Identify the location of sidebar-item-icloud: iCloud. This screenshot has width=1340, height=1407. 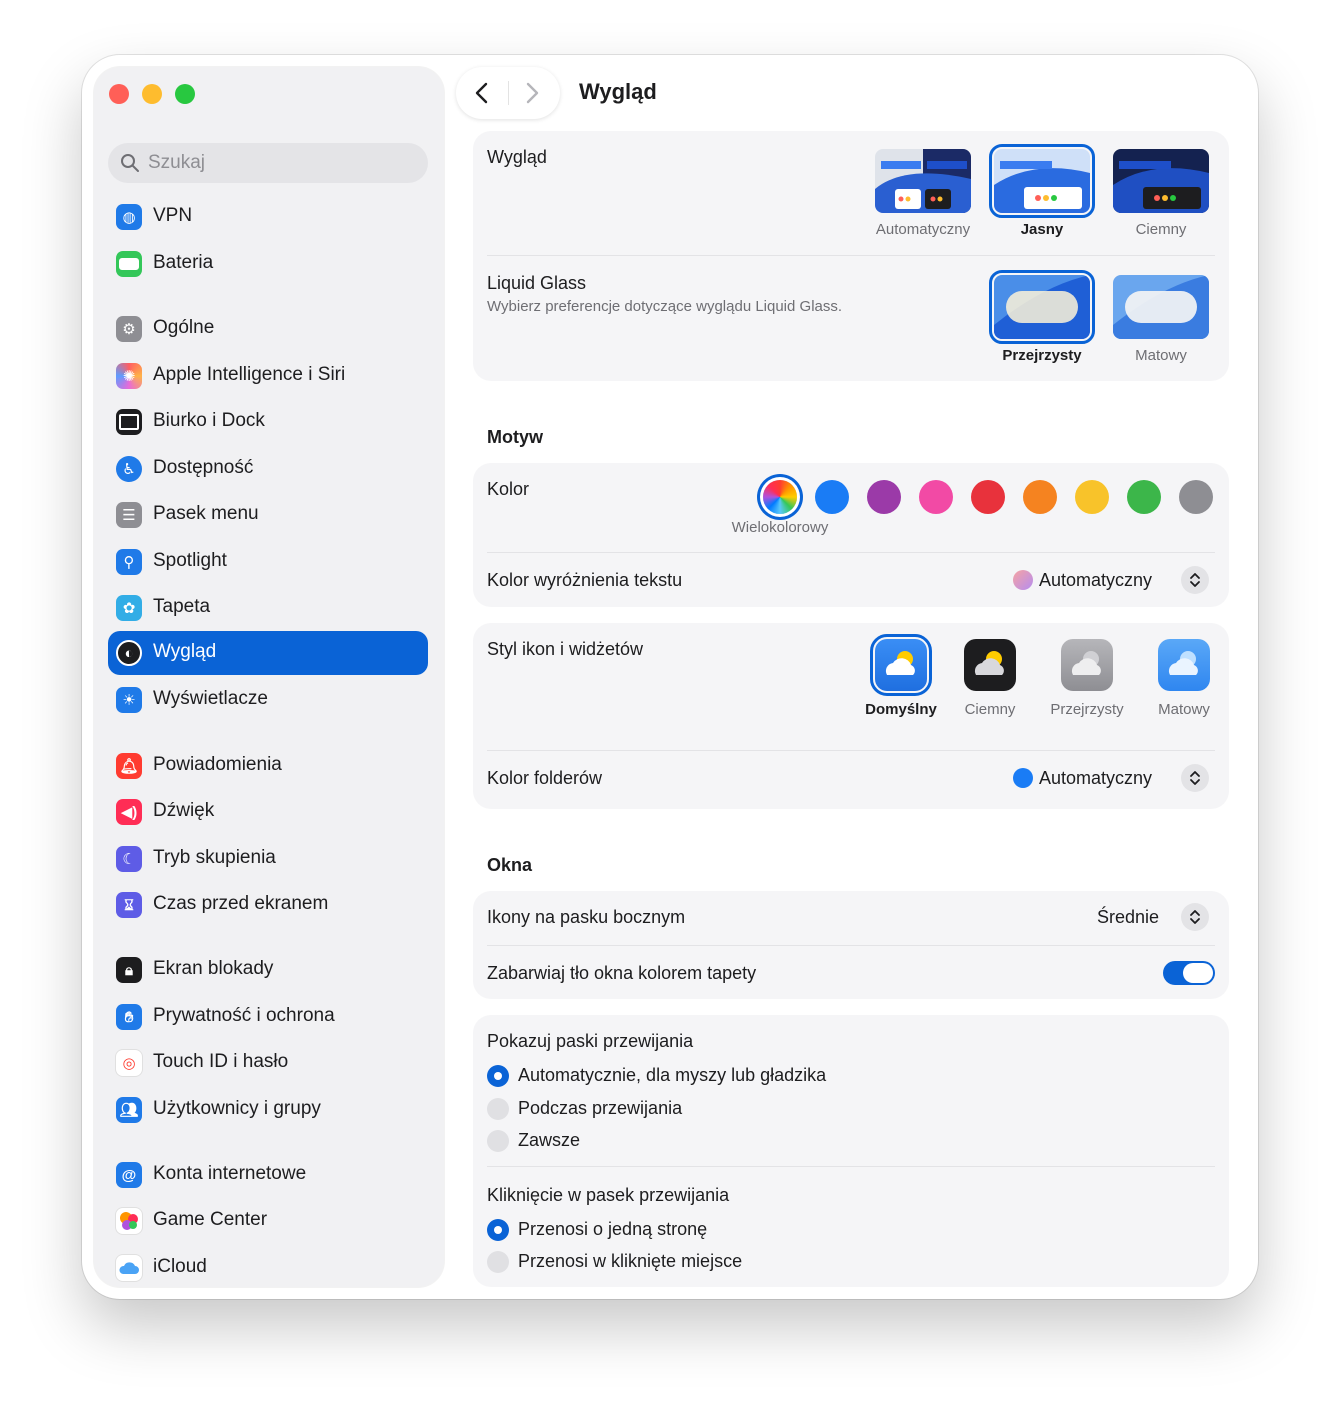
(268, 1268).